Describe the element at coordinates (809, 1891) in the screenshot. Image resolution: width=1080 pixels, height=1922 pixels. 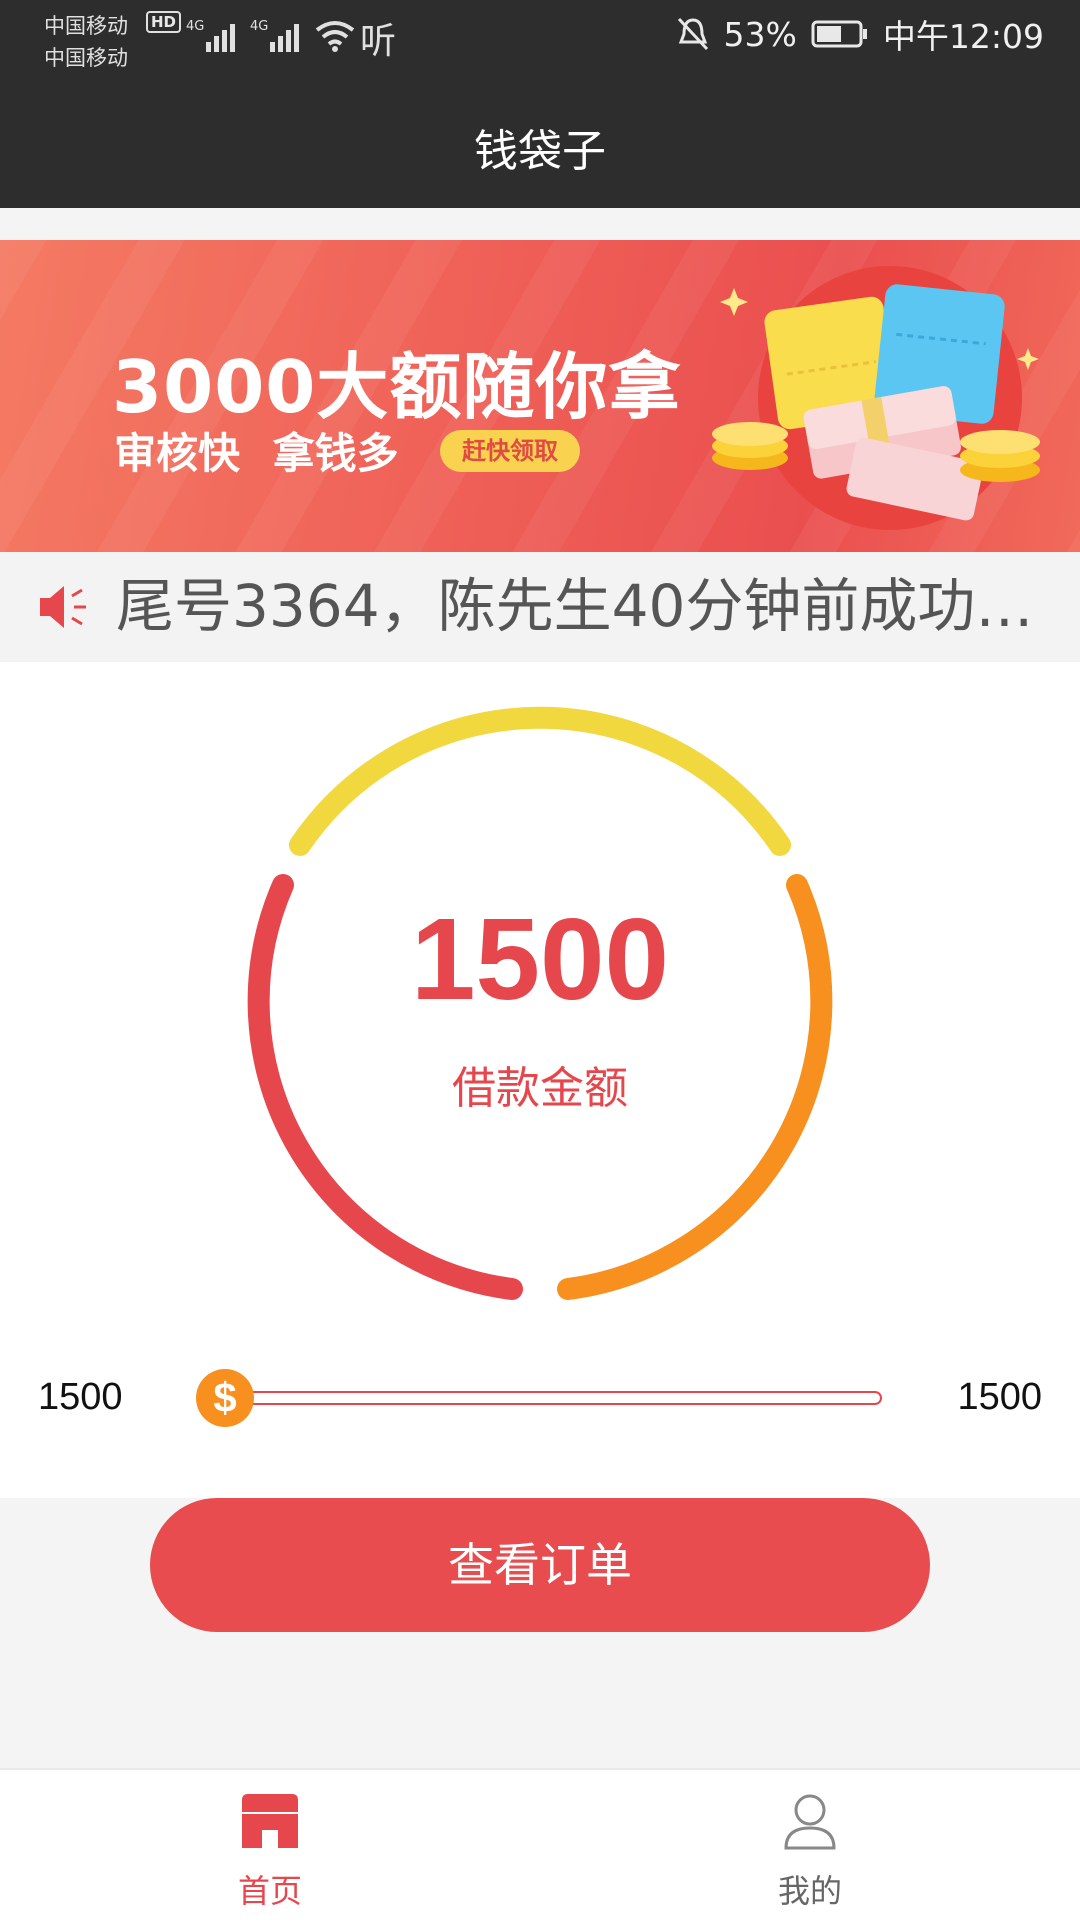
I see `tab-mine-label: 我的` at that location.